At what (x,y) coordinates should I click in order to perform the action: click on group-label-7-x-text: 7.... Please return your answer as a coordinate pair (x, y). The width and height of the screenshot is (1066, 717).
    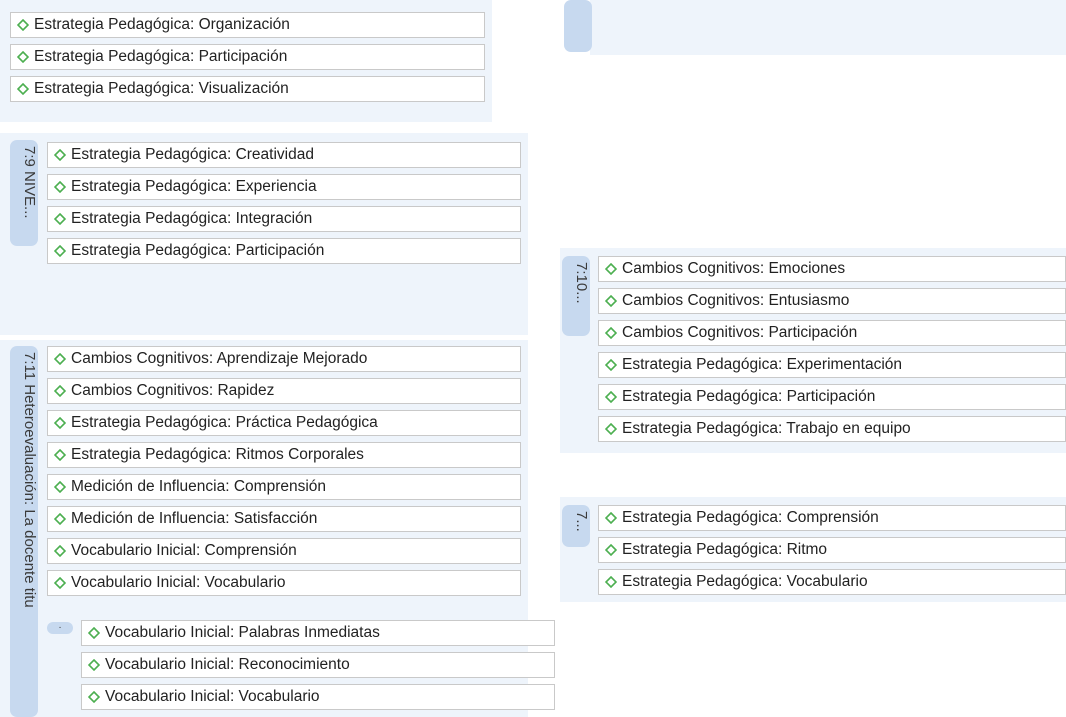
    Looking at the image, I should click on (581, 521).